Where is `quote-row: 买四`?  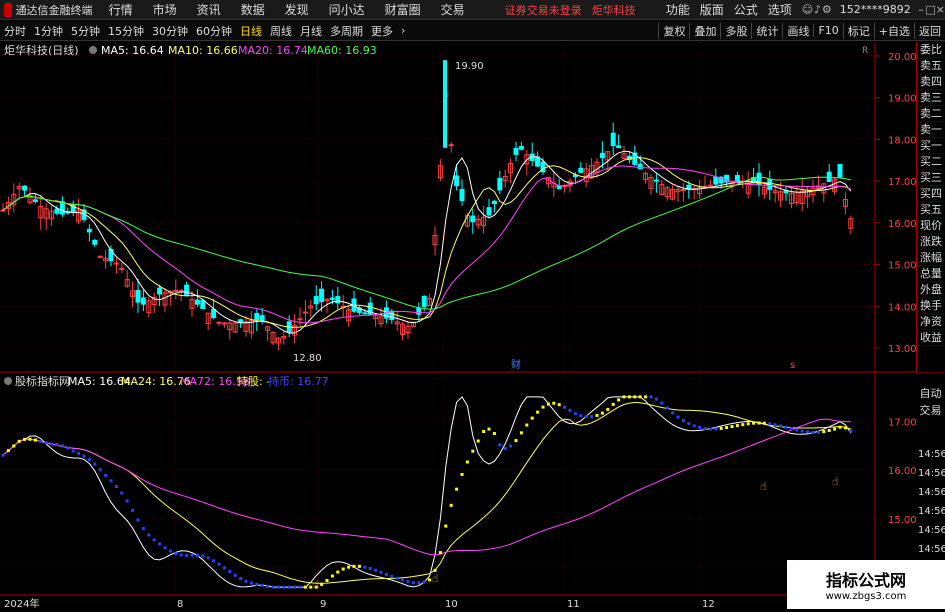 quote-row: 买四 is located at coordinates (931, 194).